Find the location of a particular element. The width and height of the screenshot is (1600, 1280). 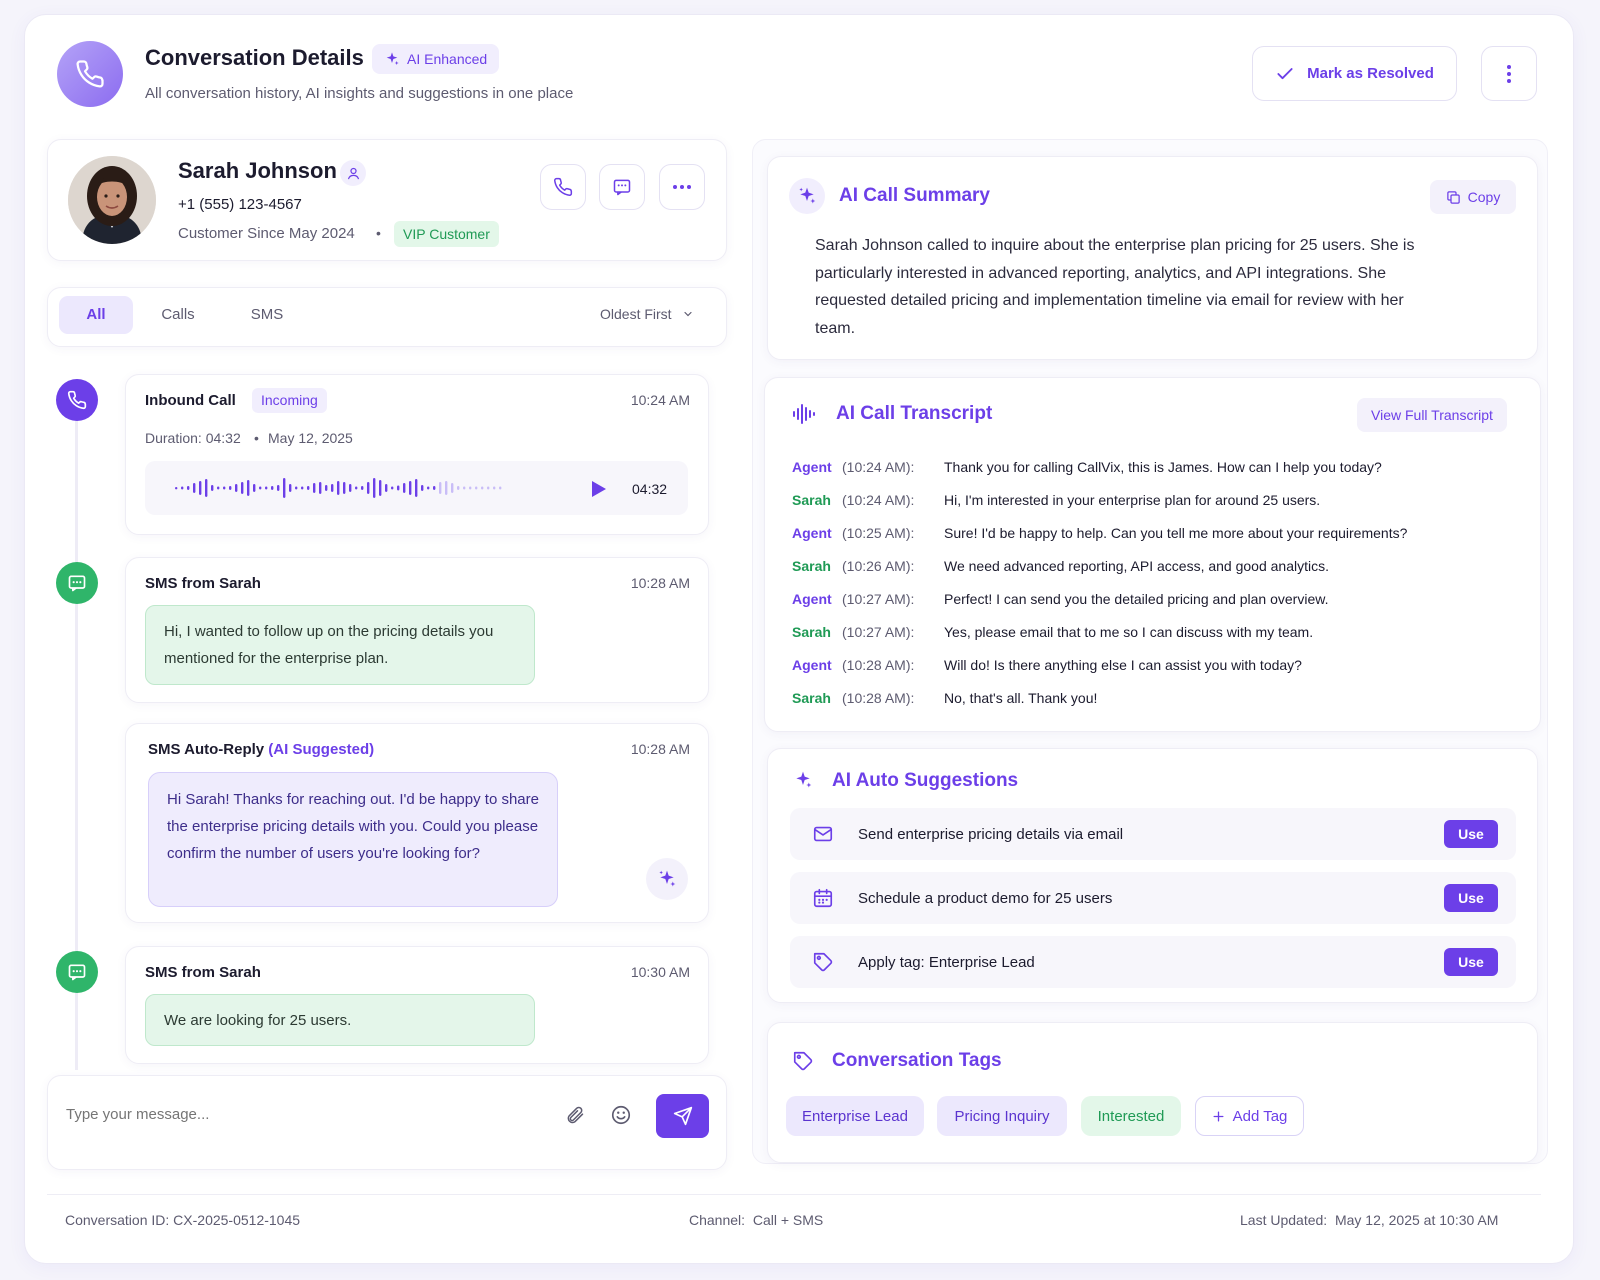

copy-button: Copy is located at coordinates (1473, 197).